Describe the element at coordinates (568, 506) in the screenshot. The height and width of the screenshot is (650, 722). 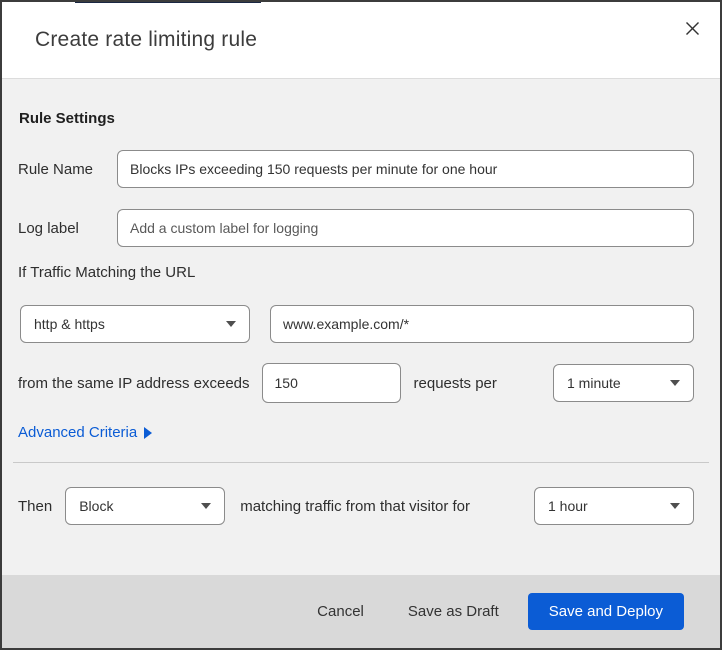
I see `duration-select-value: 1 hour` at that location.